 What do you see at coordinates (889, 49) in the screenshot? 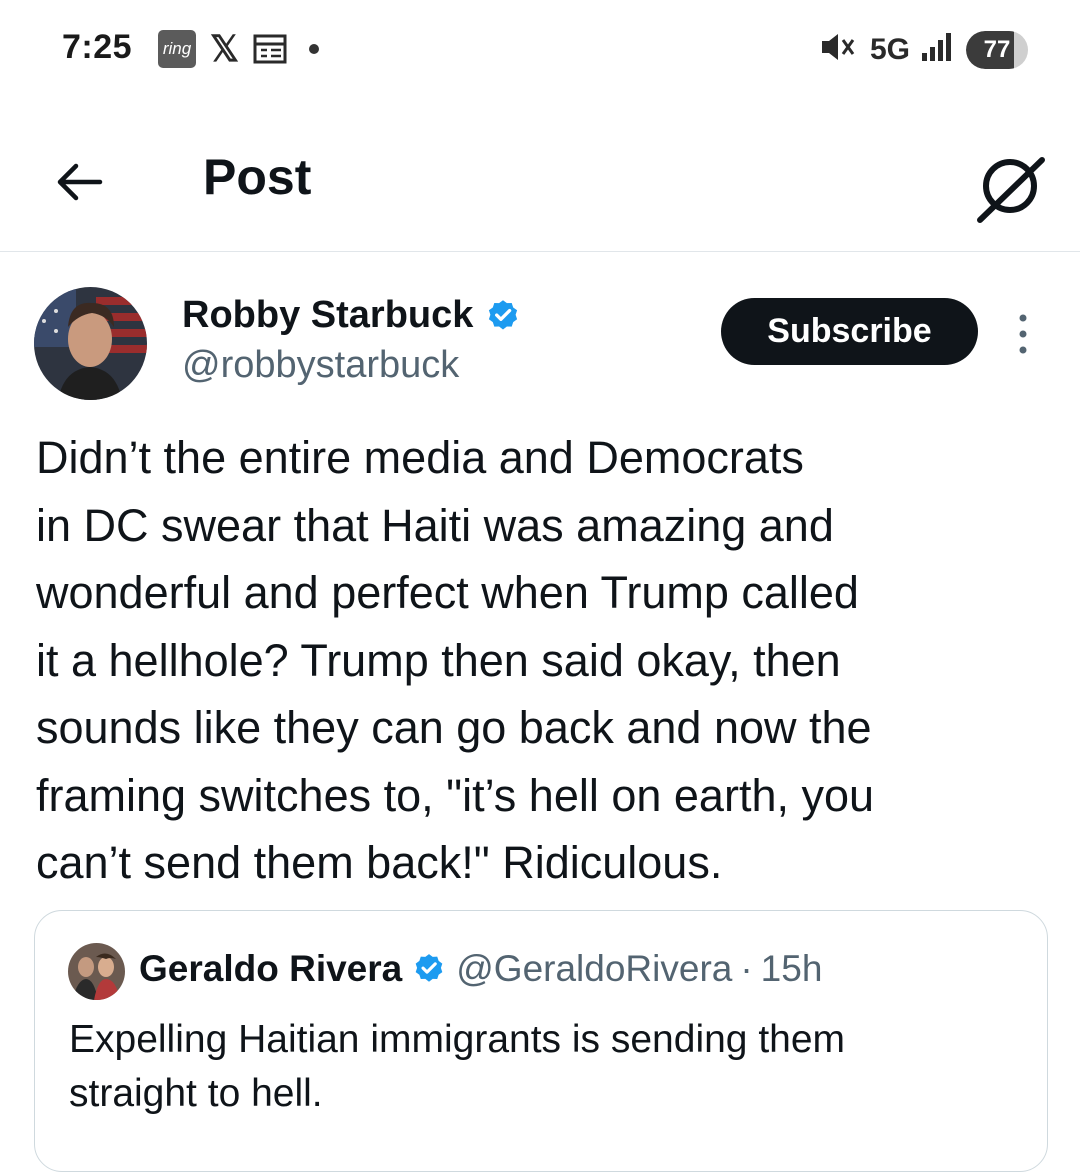
I see `network-label: 5G` at bounding box center [889, 49].